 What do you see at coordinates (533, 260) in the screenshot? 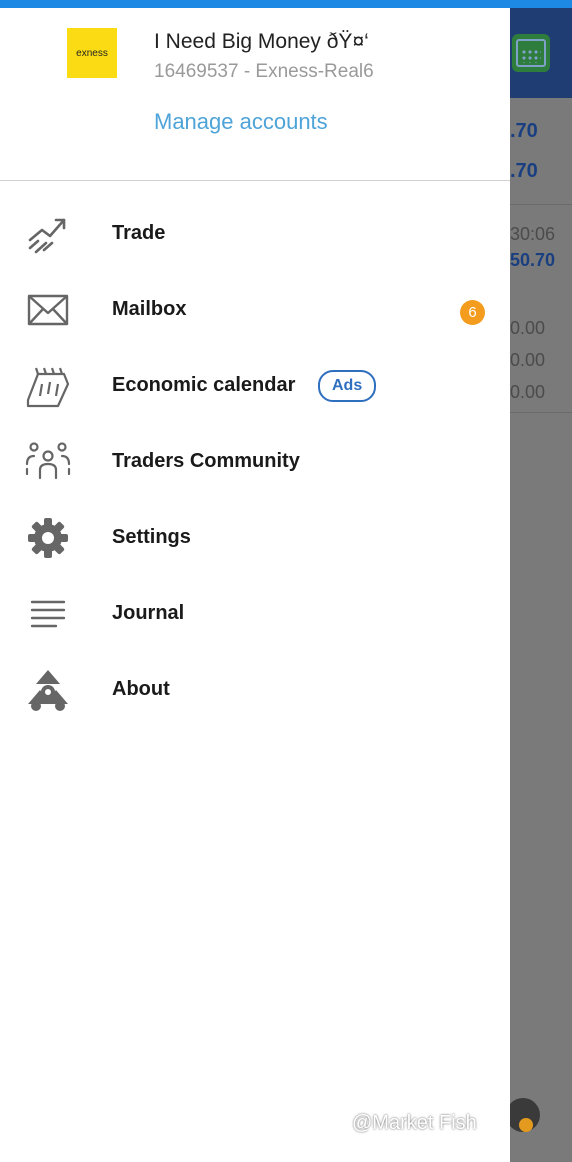
I see `background-price: 50.70` at bounding box center [533, 260].